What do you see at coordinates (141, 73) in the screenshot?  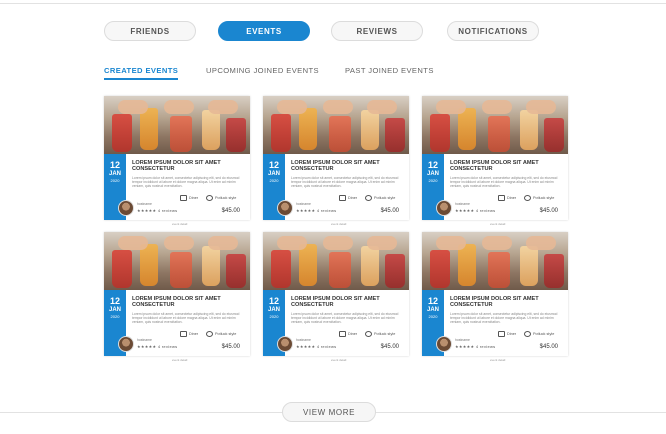 I see `subtab-created-events: CREATED EVENTS` at bounding box center [141, 73].